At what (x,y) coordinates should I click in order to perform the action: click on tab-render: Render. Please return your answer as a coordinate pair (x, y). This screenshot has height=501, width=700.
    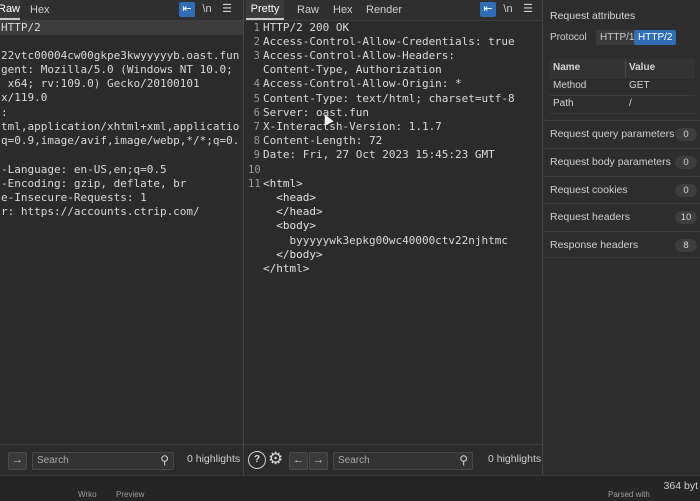
    Looking at the image, I should click on (384, 10).